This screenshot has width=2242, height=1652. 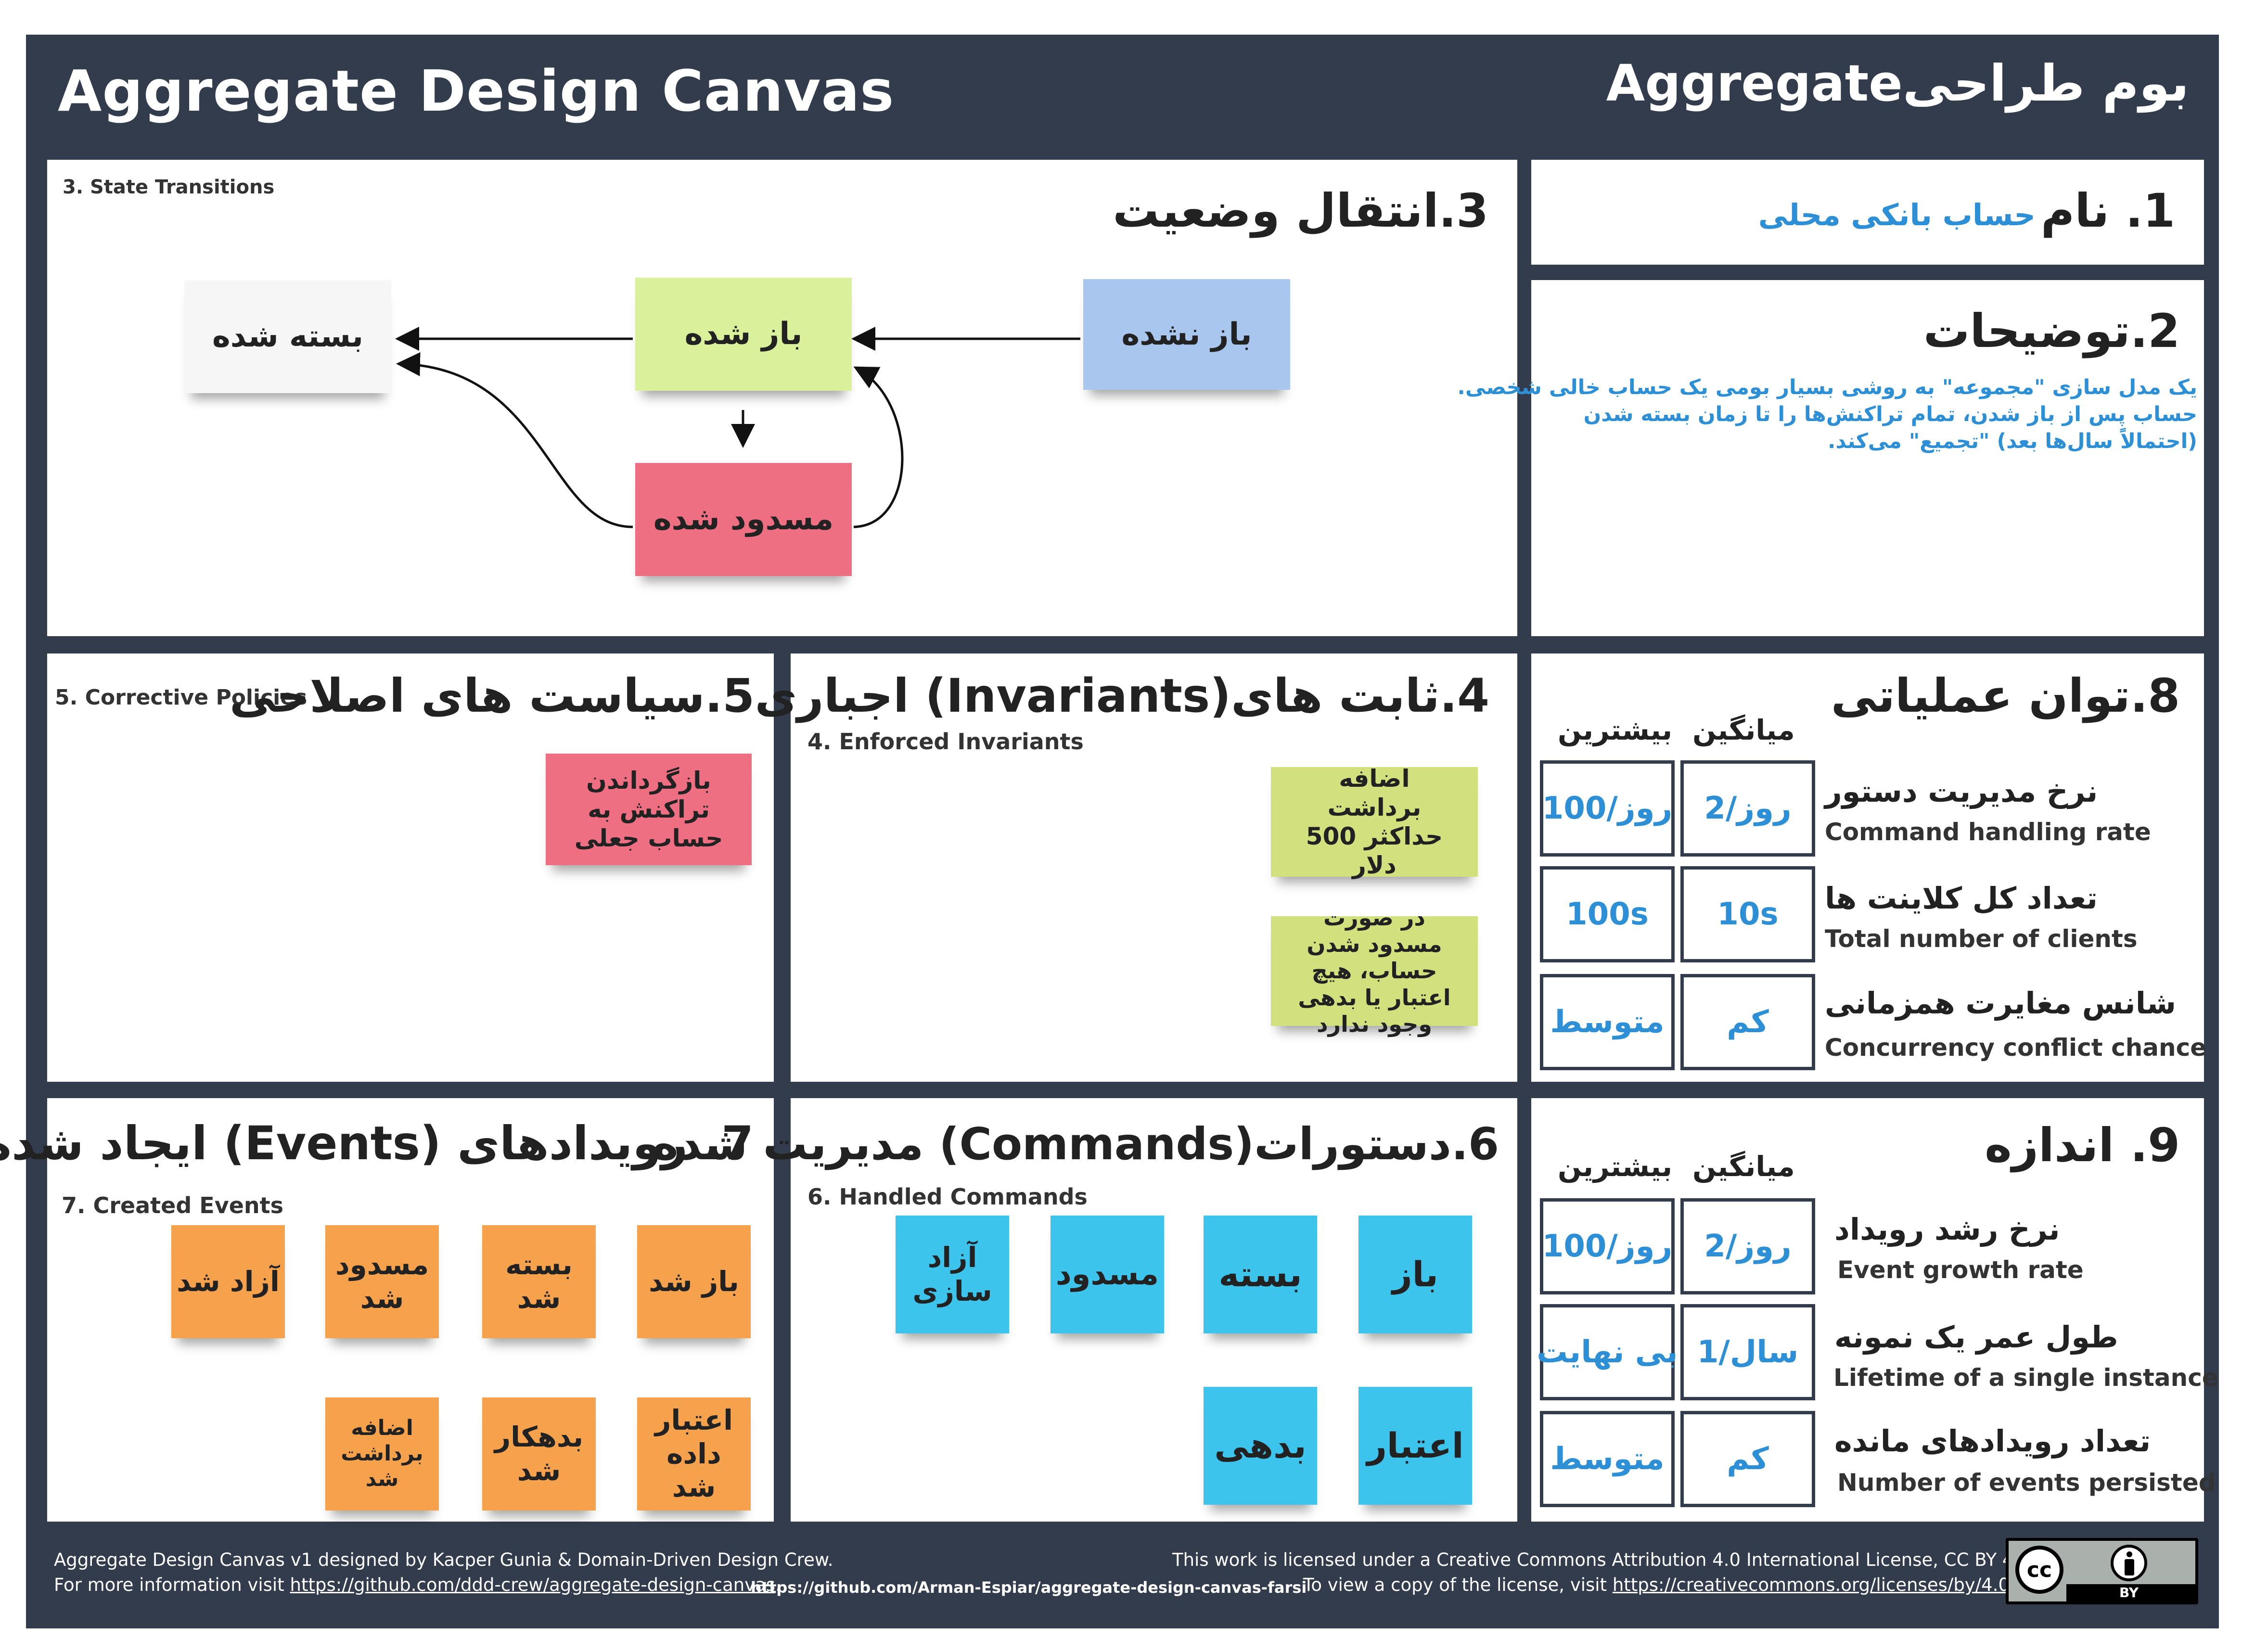 I want to click on name-title: 1. نام, so click(x=2107, y=211).